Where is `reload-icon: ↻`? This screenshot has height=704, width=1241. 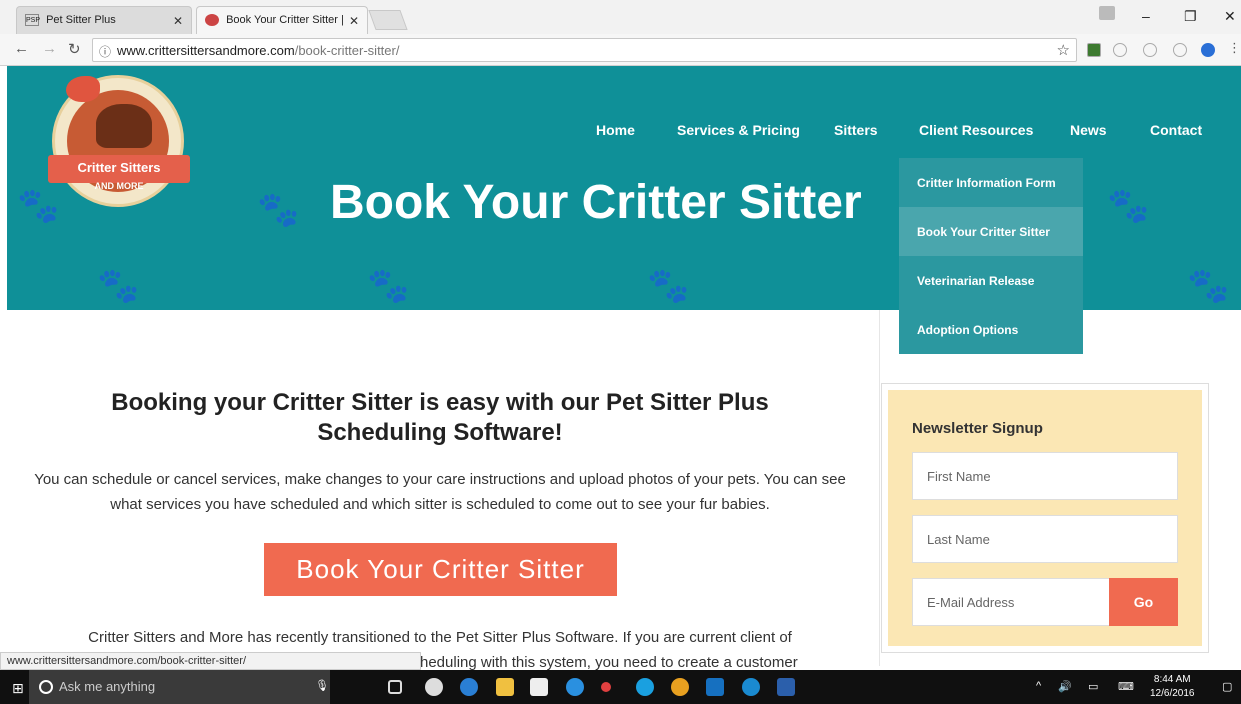 reload-icon: ↻ is located at coordinates (74, 49).